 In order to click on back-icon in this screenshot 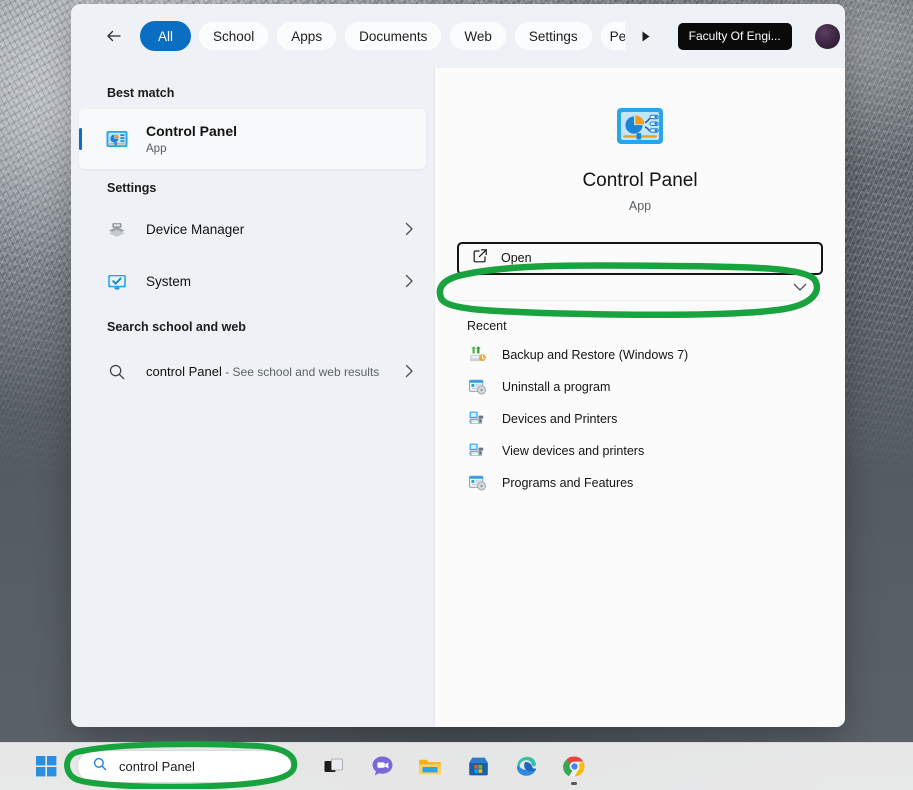, I will do `click(114, 36)`.